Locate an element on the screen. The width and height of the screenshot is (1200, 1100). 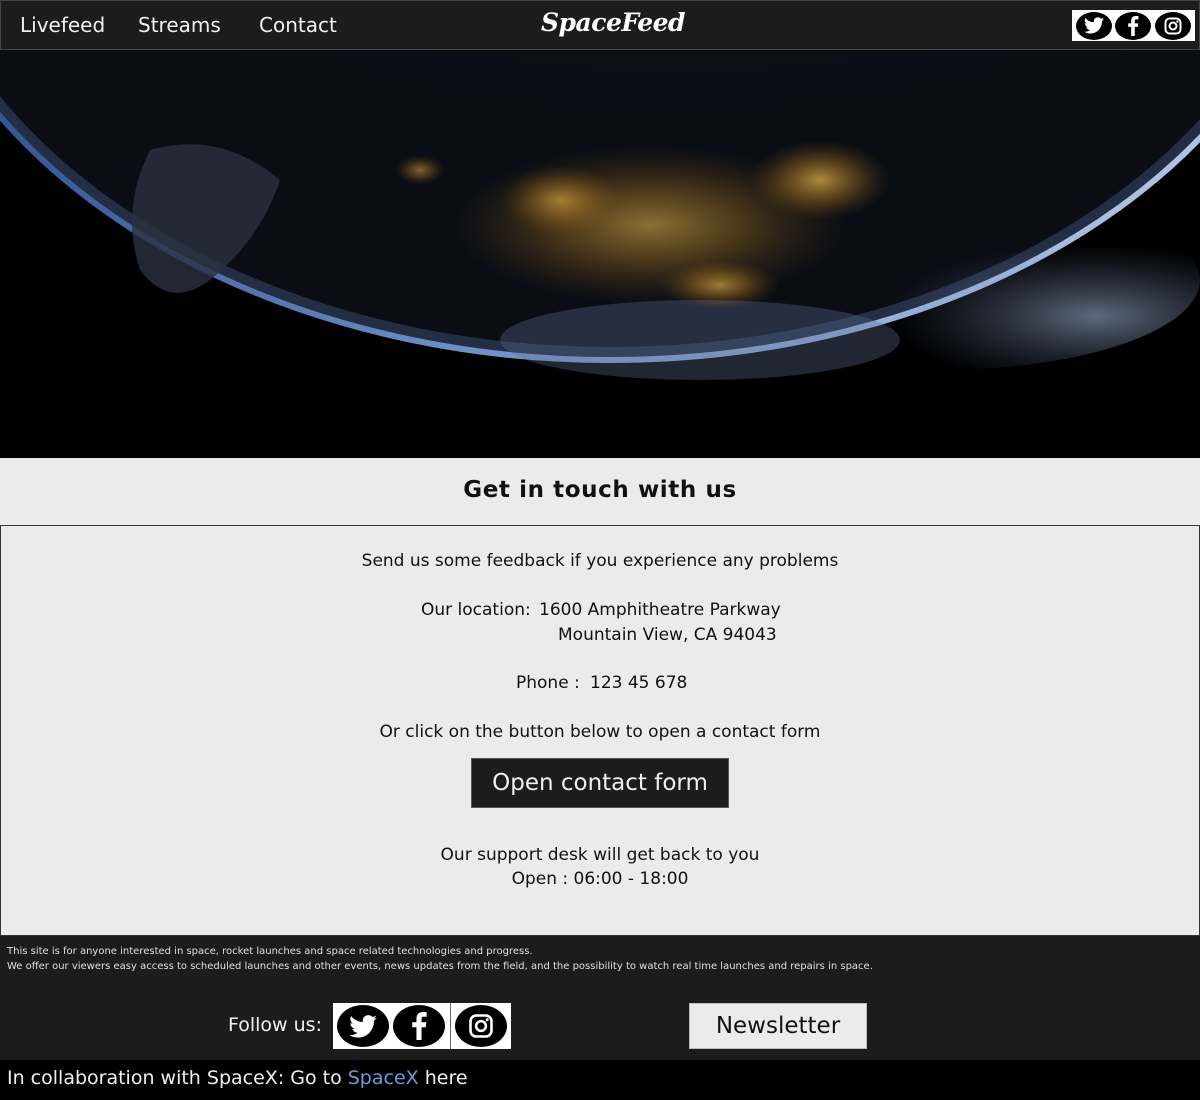
follow-us-label: Follow us: is located at coordinates (275, 1025).